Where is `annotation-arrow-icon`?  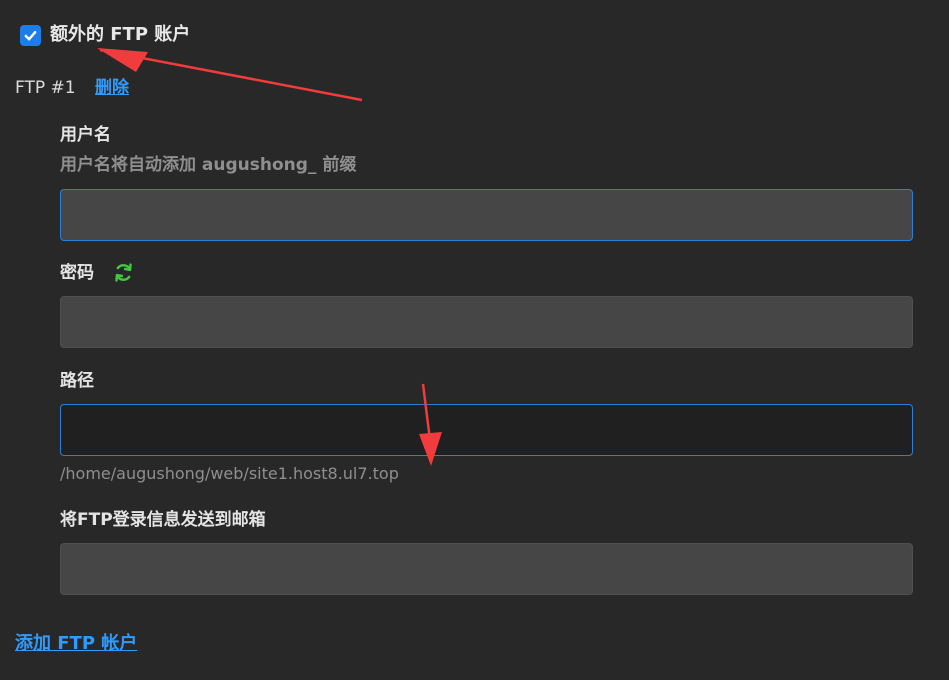 annotation-arrow-icon is located at coordinates (230, 75).